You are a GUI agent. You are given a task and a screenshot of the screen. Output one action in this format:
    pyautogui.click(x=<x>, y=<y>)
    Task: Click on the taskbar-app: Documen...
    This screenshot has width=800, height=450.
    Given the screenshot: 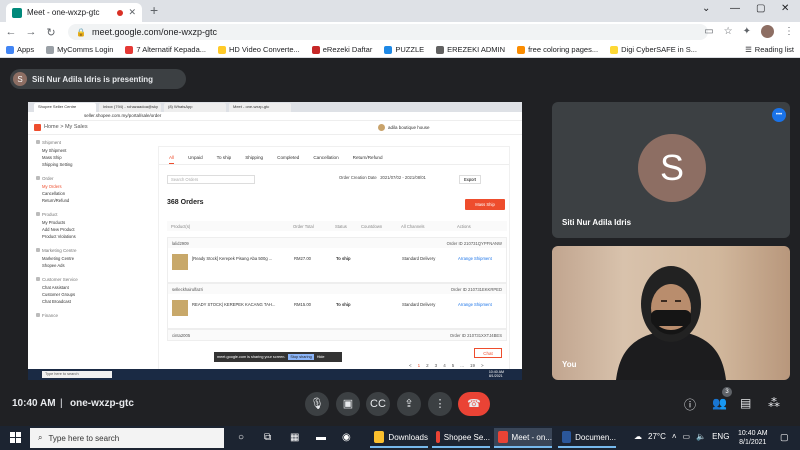 What is the action you would take?
    pyautogui.click(x=587, y=438)
    